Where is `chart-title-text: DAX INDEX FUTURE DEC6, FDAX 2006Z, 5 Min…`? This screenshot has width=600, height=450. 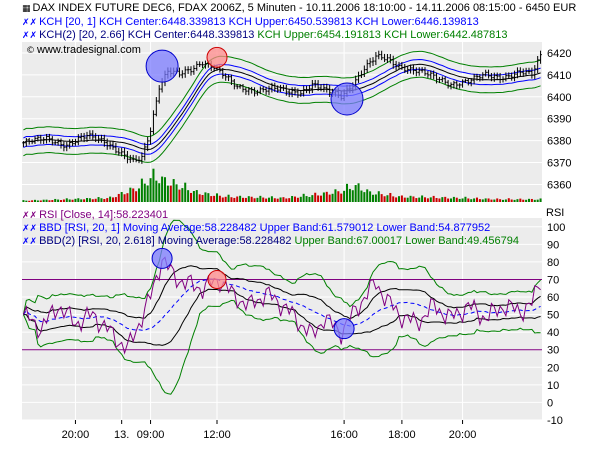
chart-title-text: DAX INDEX FUTURE DEC6, FDAX 2006Z, 5 Min… is located at coordinates (304, 8).